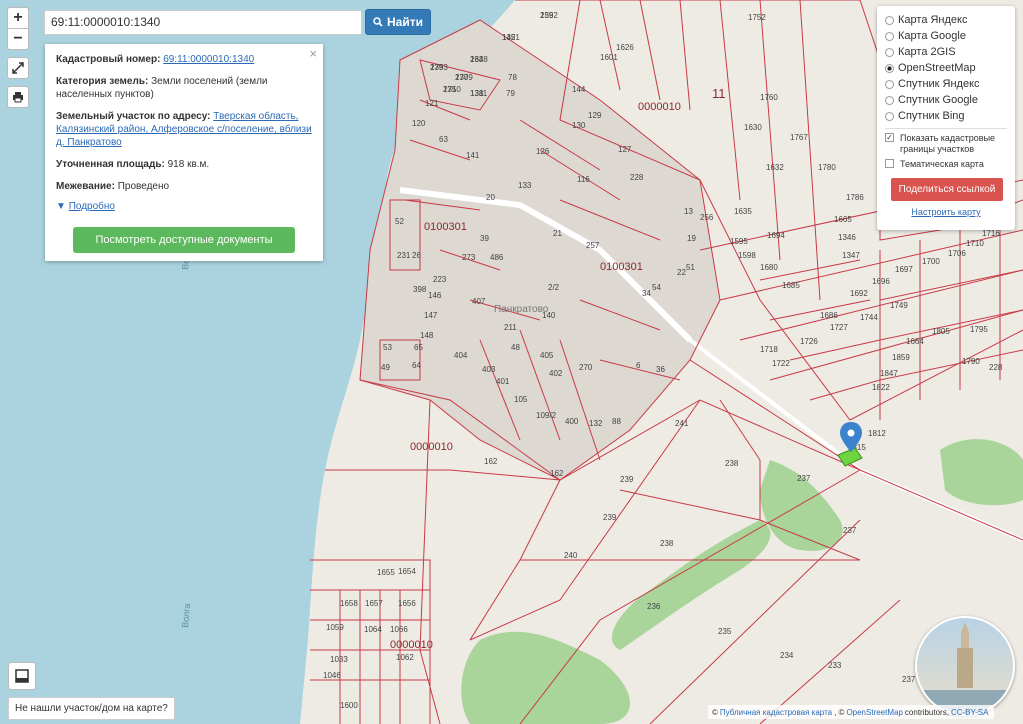  What do you see at coordinates (489, 369) in the screenshot?
I see `plot-number-label: 403` at bounding box center [489, 369].